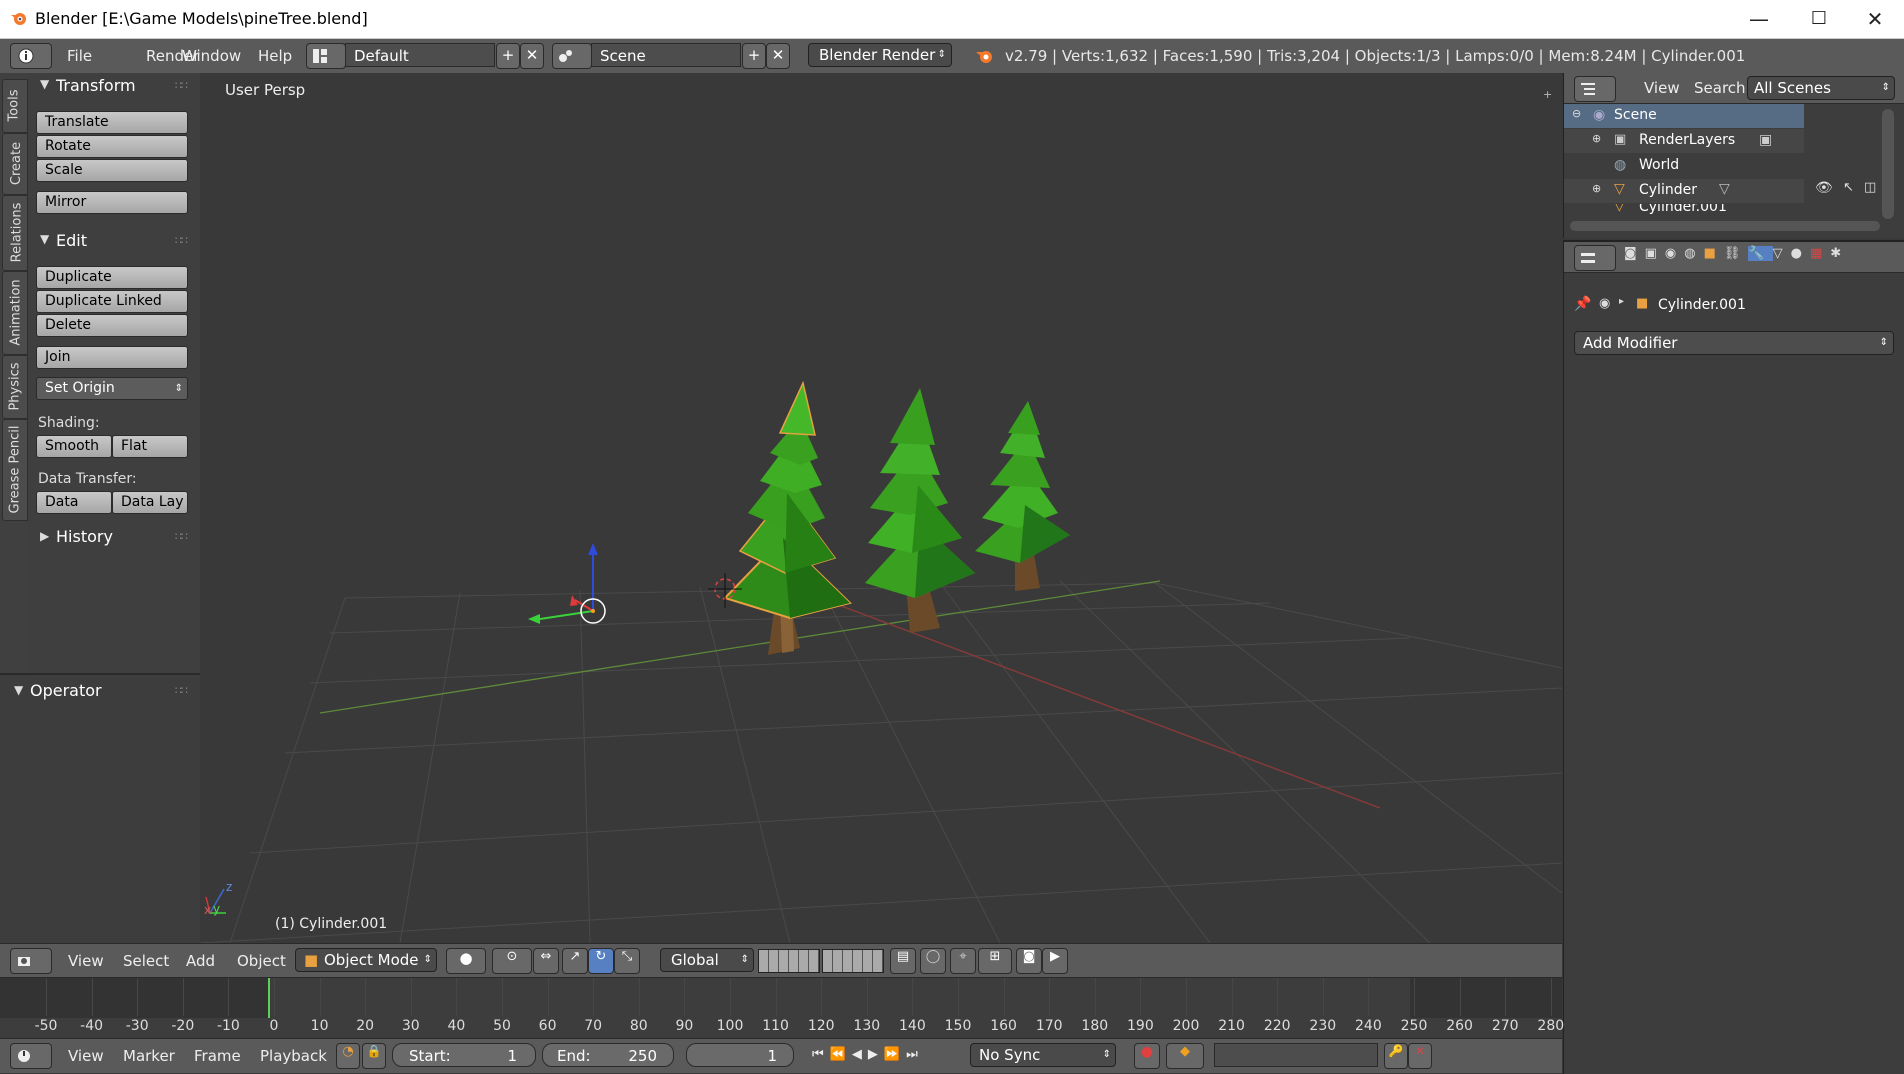 This screenshot has width=1904, height=1074. I want to click on tab-create: Create, so click(15, 164).